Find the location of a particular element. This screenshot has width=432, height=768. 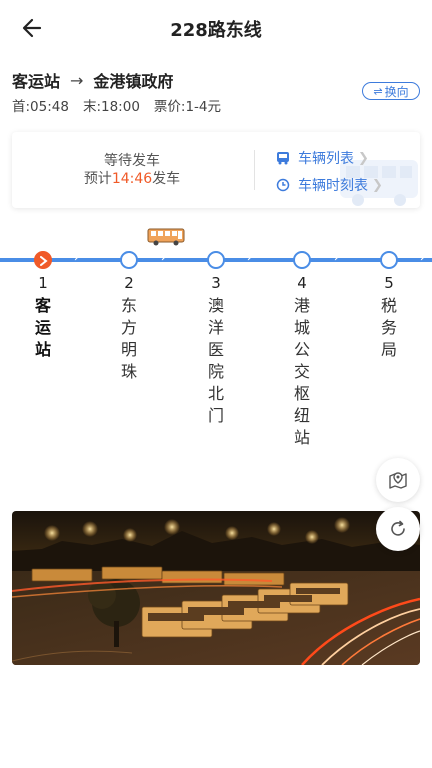

stop-number: 5 is located at coordinates (389, 283).